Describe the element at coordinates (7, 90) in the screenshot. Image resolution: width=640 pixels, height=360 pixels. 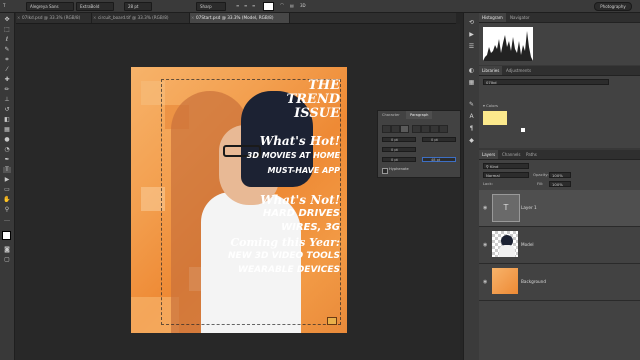
I see `brush-tool-icon: ✏` at that location.